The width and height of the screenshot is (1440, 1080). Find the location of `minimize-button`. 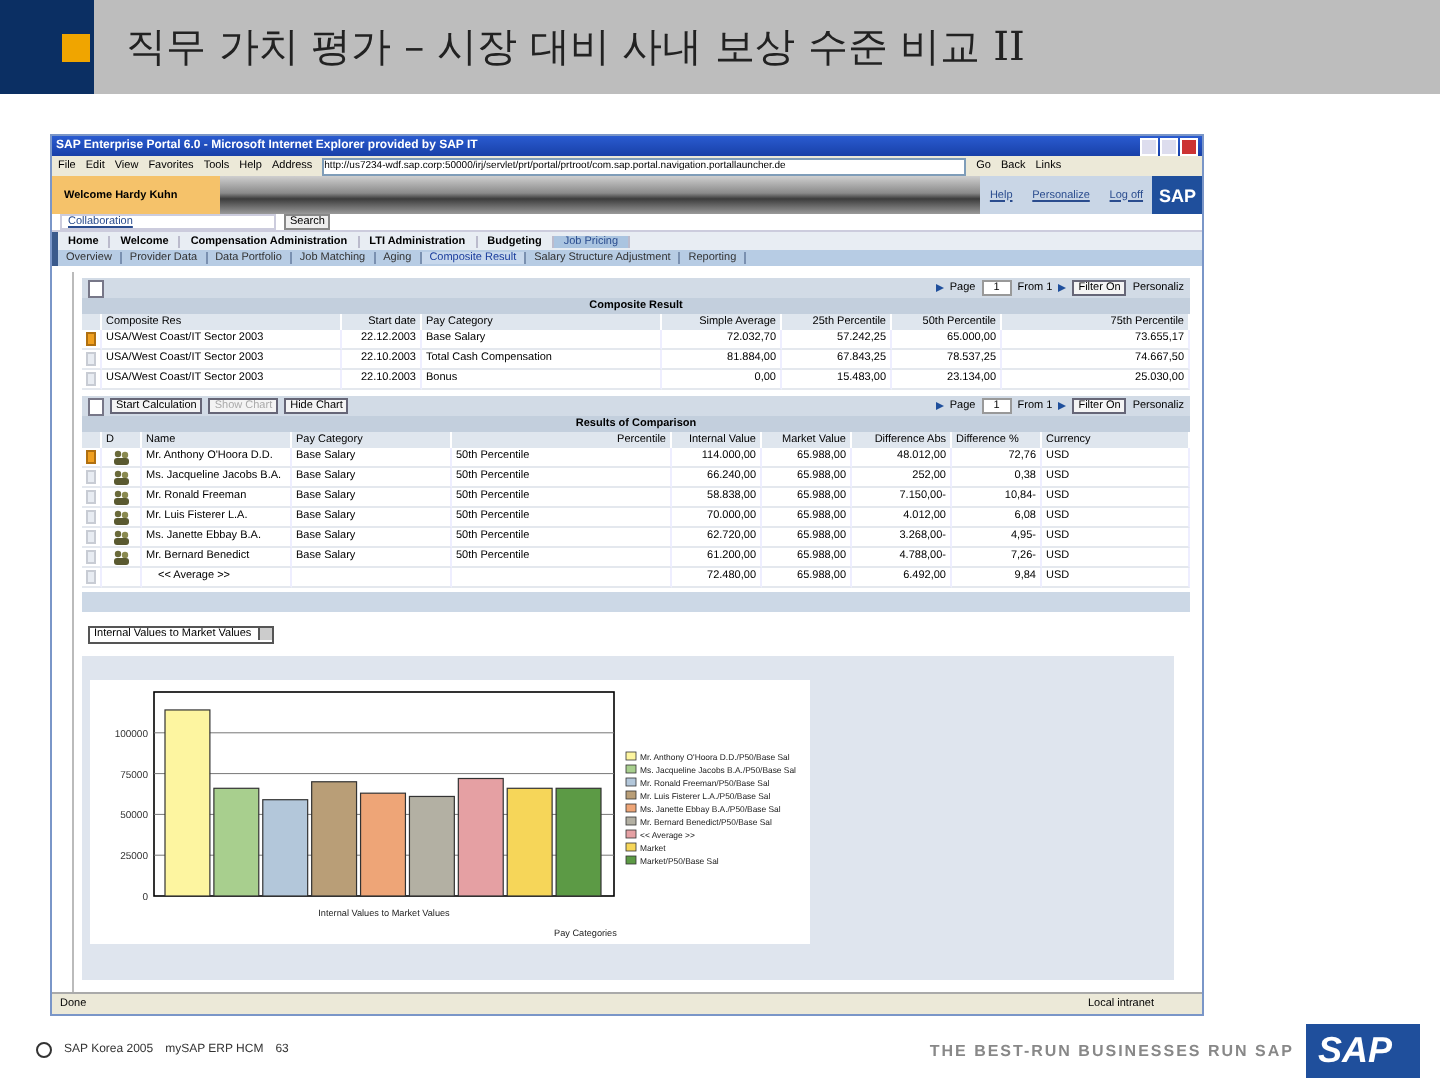

minimize-button is located at coordinates (1149, 146).